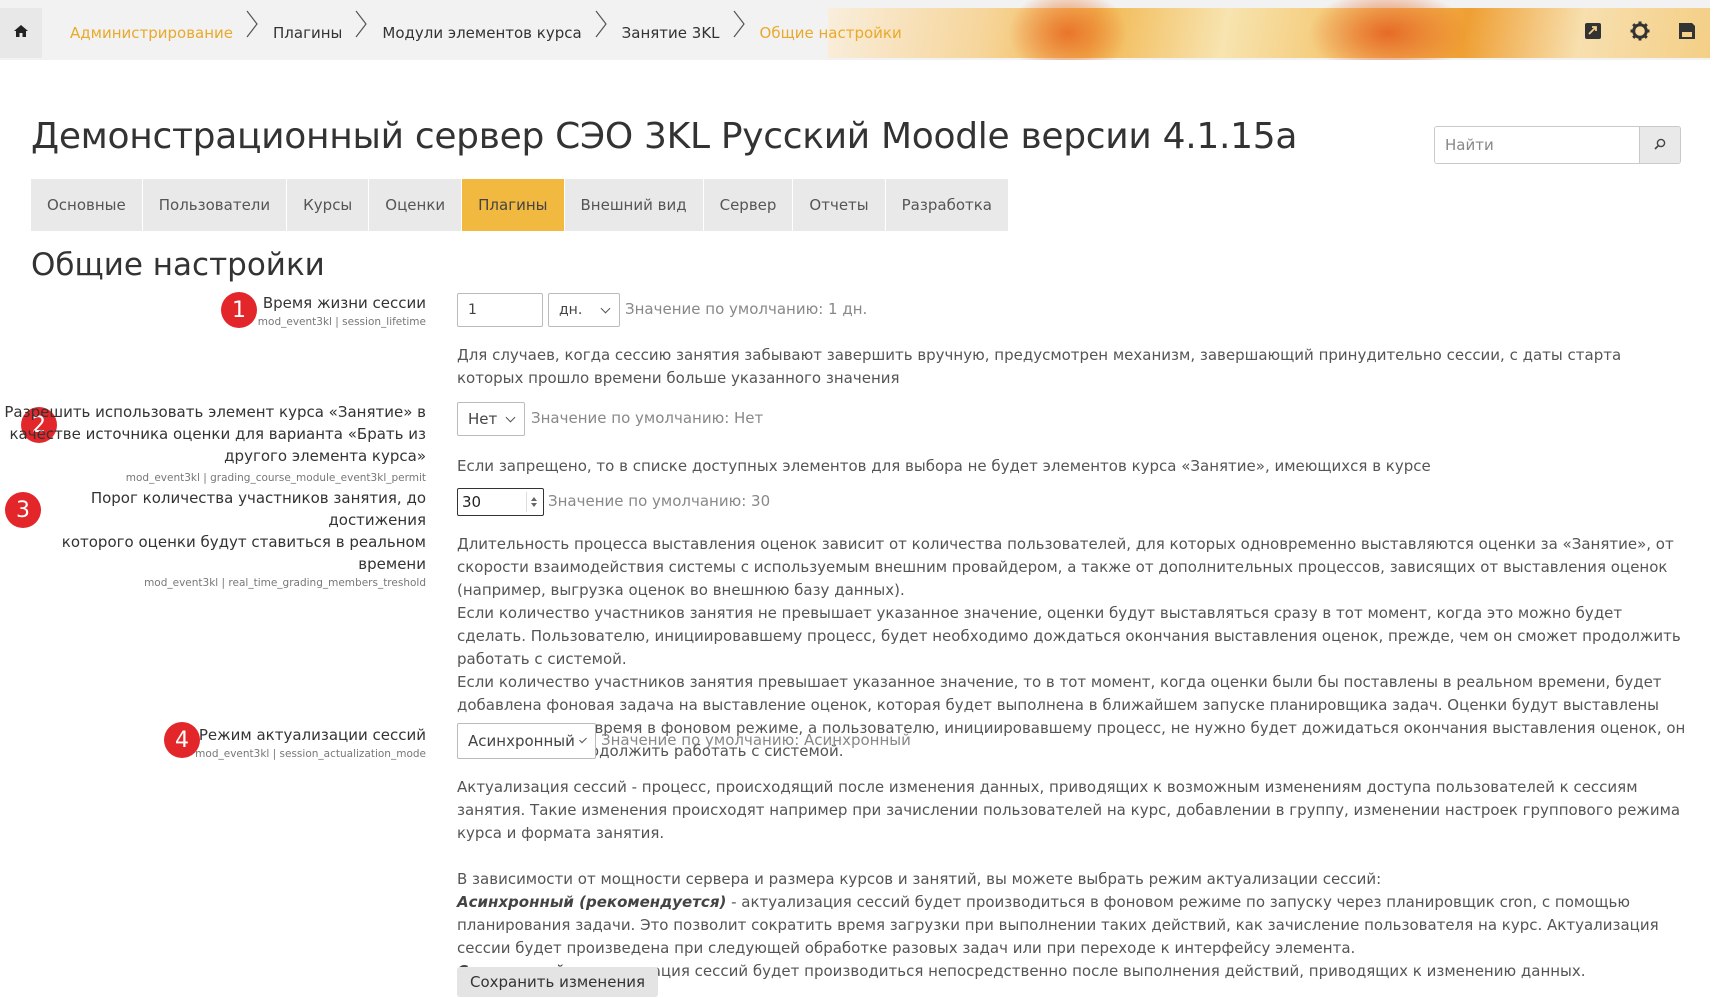 The image size is (1720, 998). I want to click on search-icon, so click(1660, 145).